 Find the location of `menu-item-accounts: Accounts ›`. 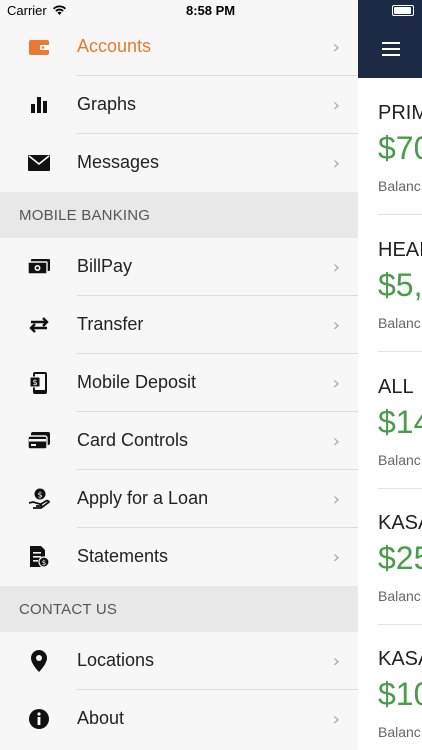

menu-item-accounts: Accounts › is located at coordinates (179, 47).